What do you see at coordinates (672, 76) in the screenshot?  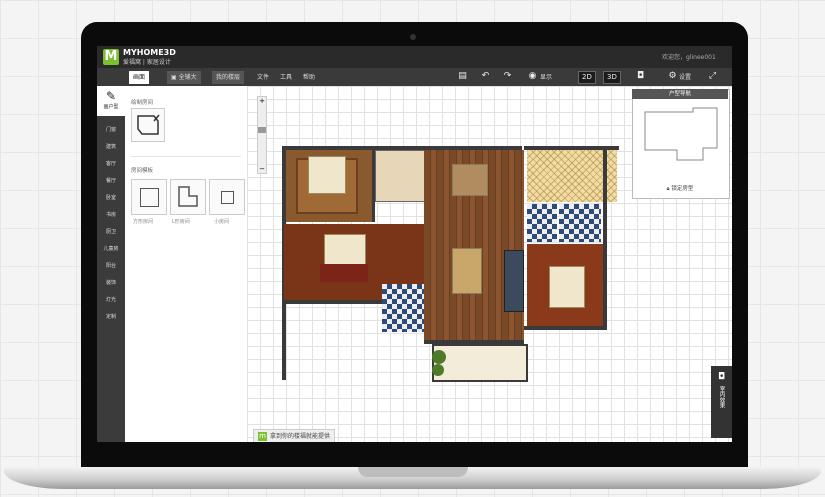 I see `settings-icon: ⚙` at bounding box center [672, 76].